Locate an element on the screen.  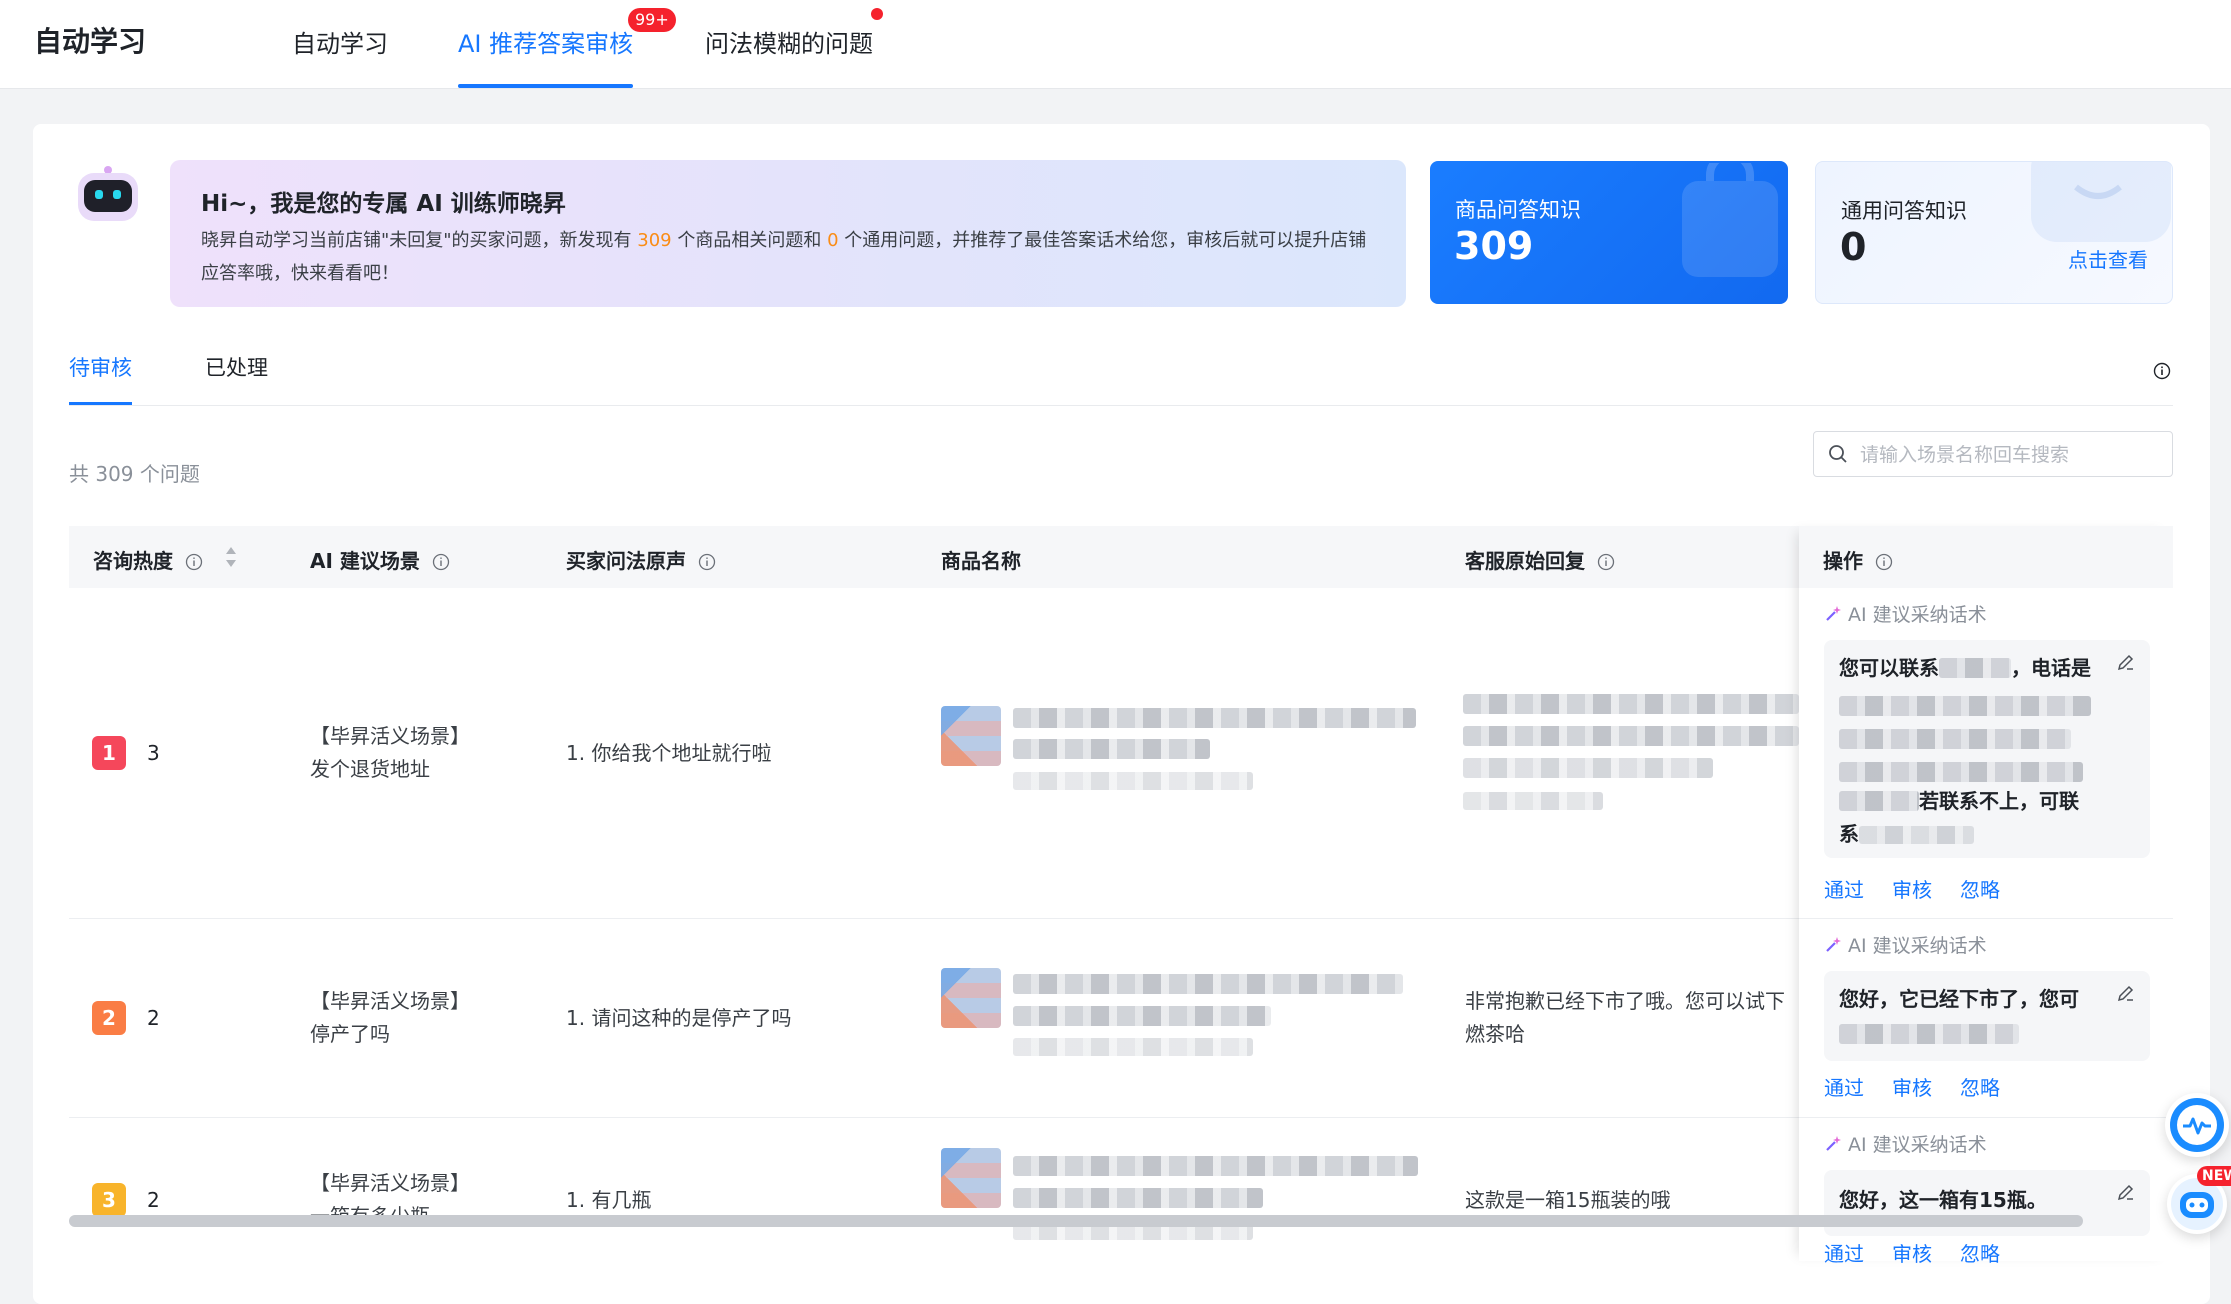
tab-ai-answer-review: AI 推荐答案审核 is located at coordinates (545, 41).